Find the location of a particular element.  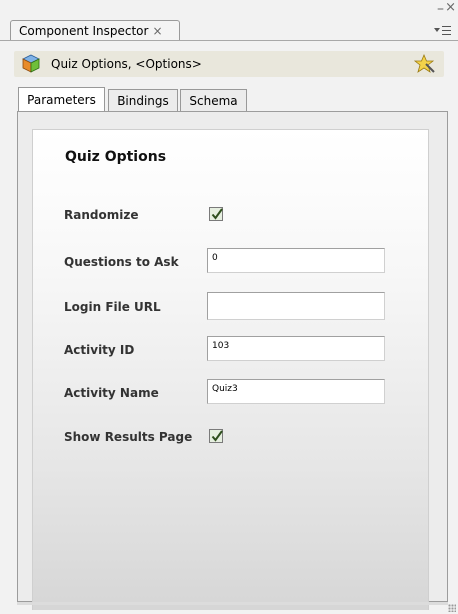

form-title: Quiz Options is located at coordinates (116, 157).